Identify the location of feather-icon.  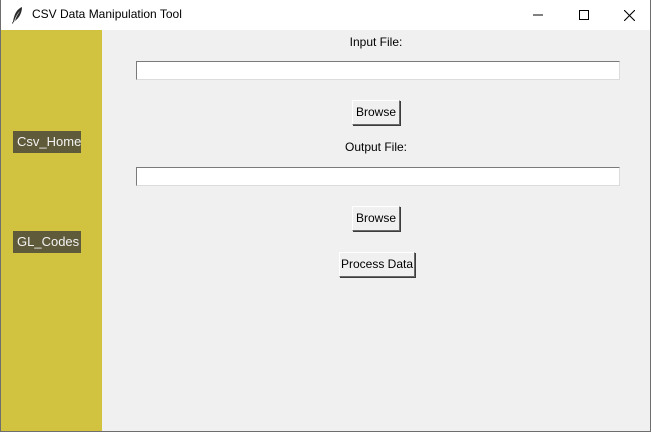
(17, 15).